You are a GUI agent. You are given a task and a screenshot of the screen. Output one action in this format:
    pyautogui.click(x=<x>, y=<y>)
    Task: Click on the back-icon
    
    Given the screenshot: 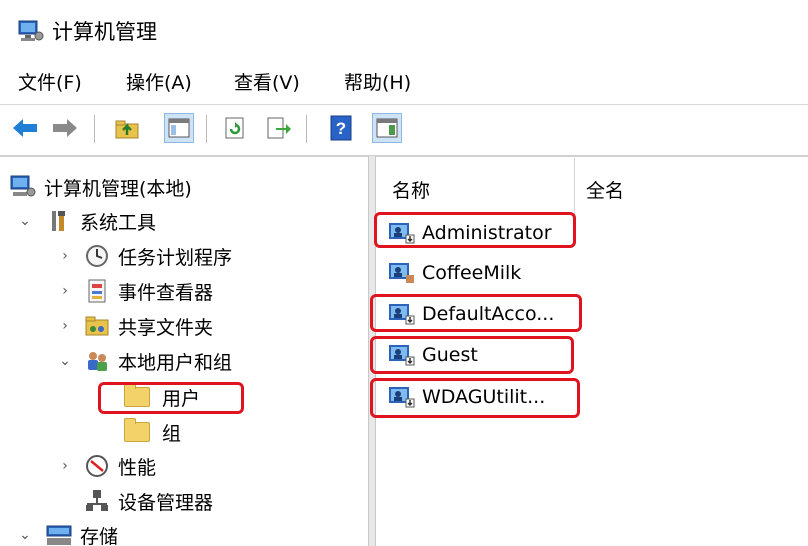 What is the action you would take?
    pyautogui.click(x=25, y=128)
    